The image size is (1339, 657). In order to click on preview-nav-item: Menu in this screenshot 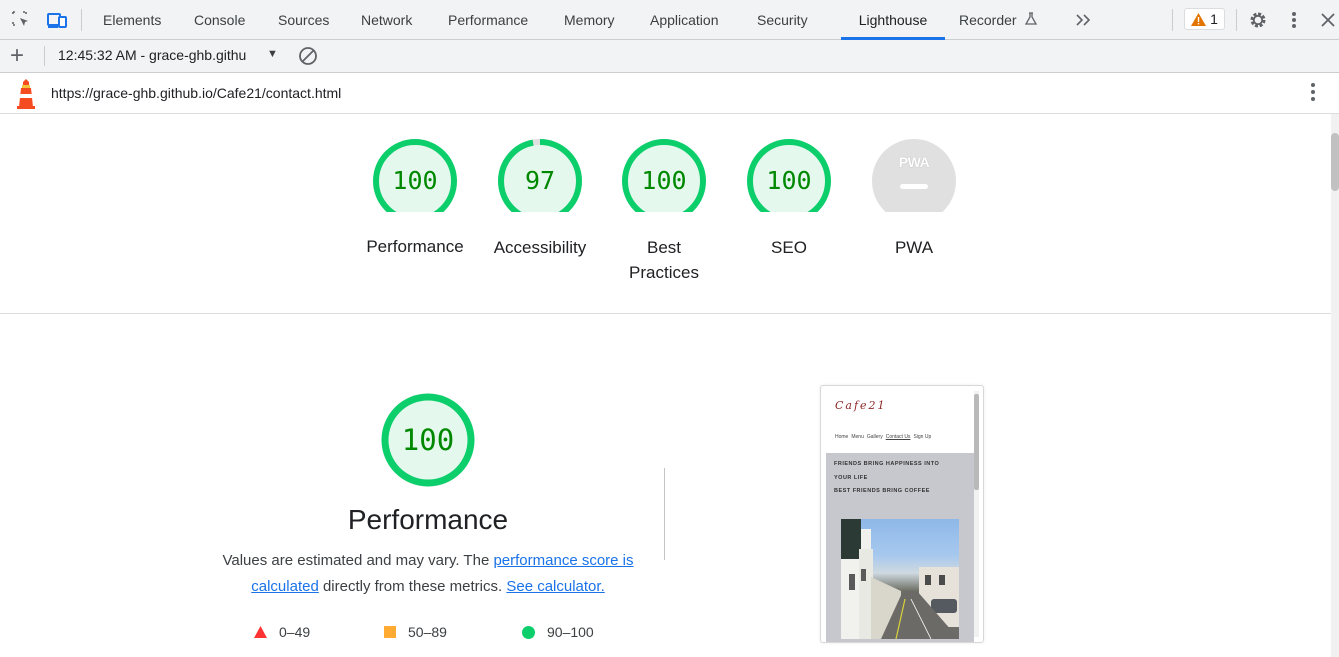, I will do `click(857, 437)`.